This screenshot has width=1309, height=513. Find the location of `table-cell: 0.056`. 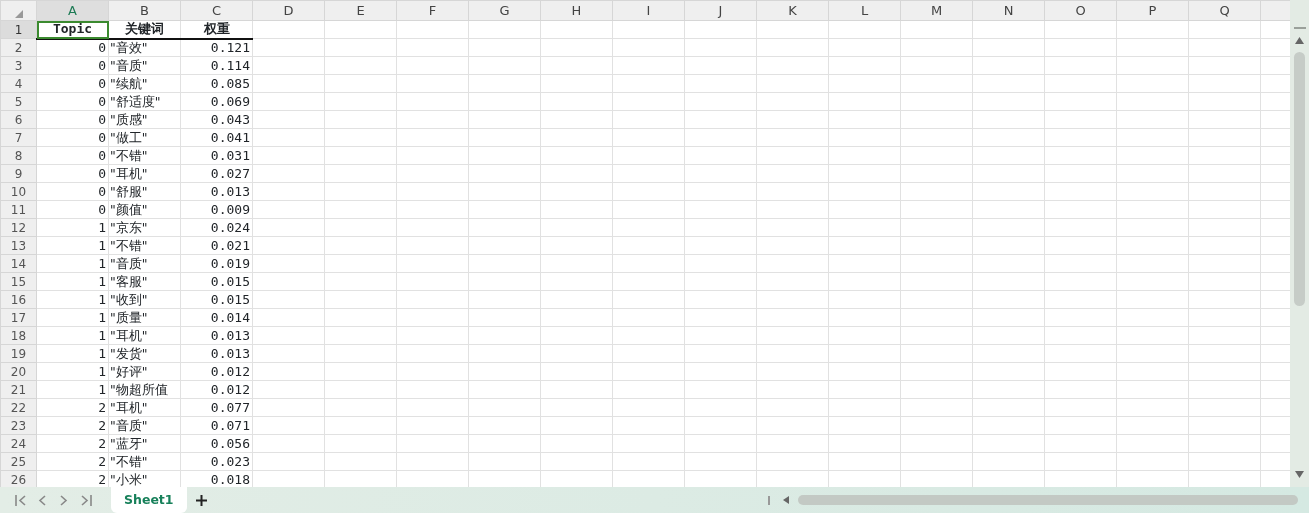

table-cell: 0.056 is located at coordinates (216, 443).